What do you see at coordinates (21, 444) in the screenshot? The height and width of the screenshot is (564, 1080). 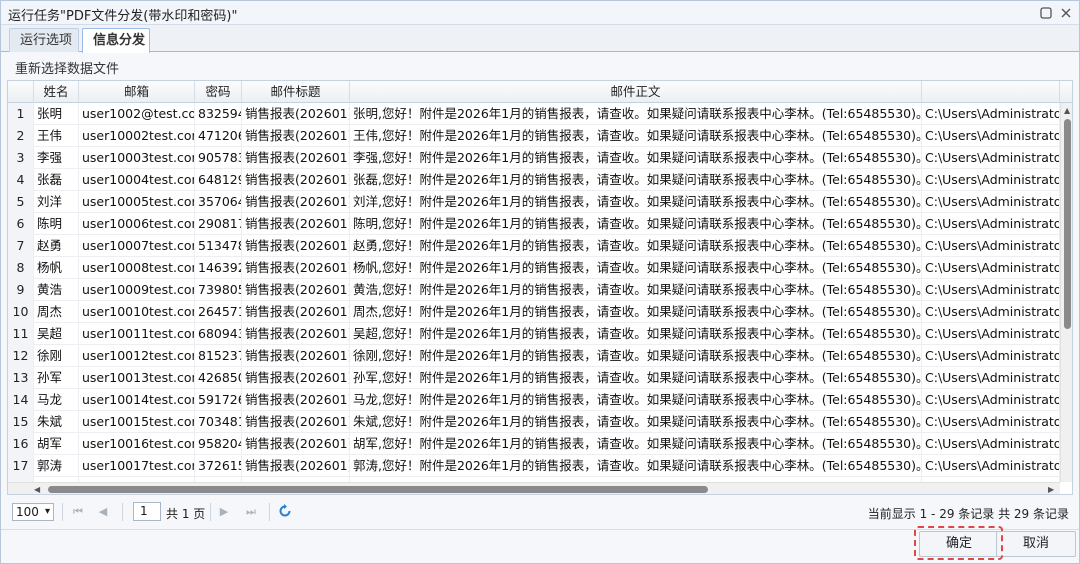 I see `row-number-cell: 16` at bounding box center [21, 444].